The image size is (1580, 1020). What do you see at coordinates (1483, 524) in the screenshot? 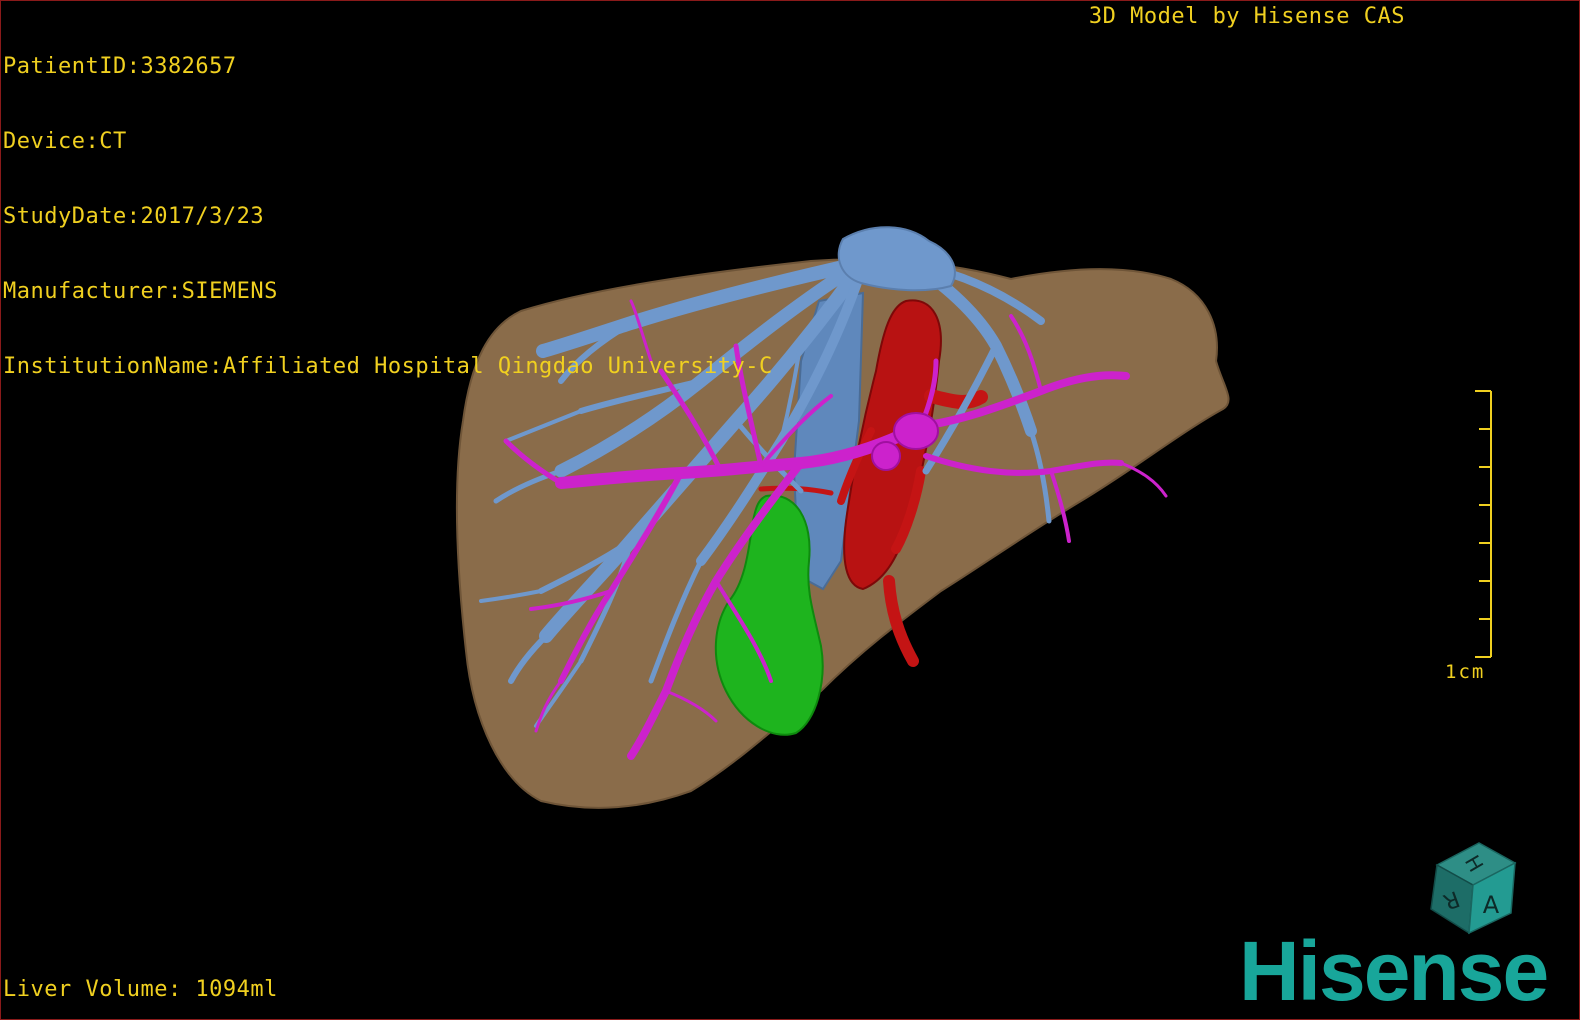
I see `scale-bar` at bounding box center [1483, 524].